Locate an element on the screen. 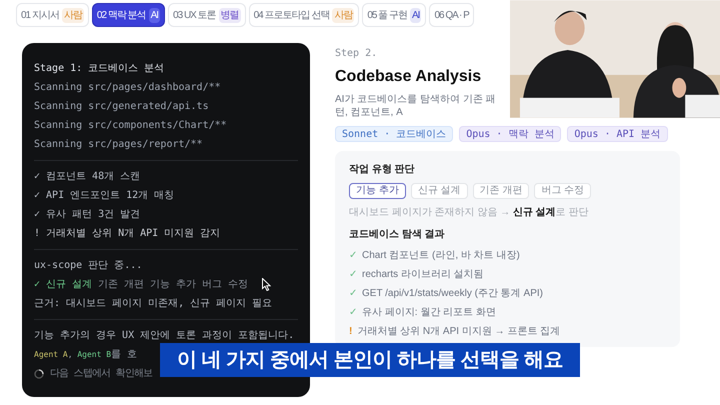 The height and width of the screenshot is (405, 720). option-button: 기능 추가 is located at coordinates (377, 191).